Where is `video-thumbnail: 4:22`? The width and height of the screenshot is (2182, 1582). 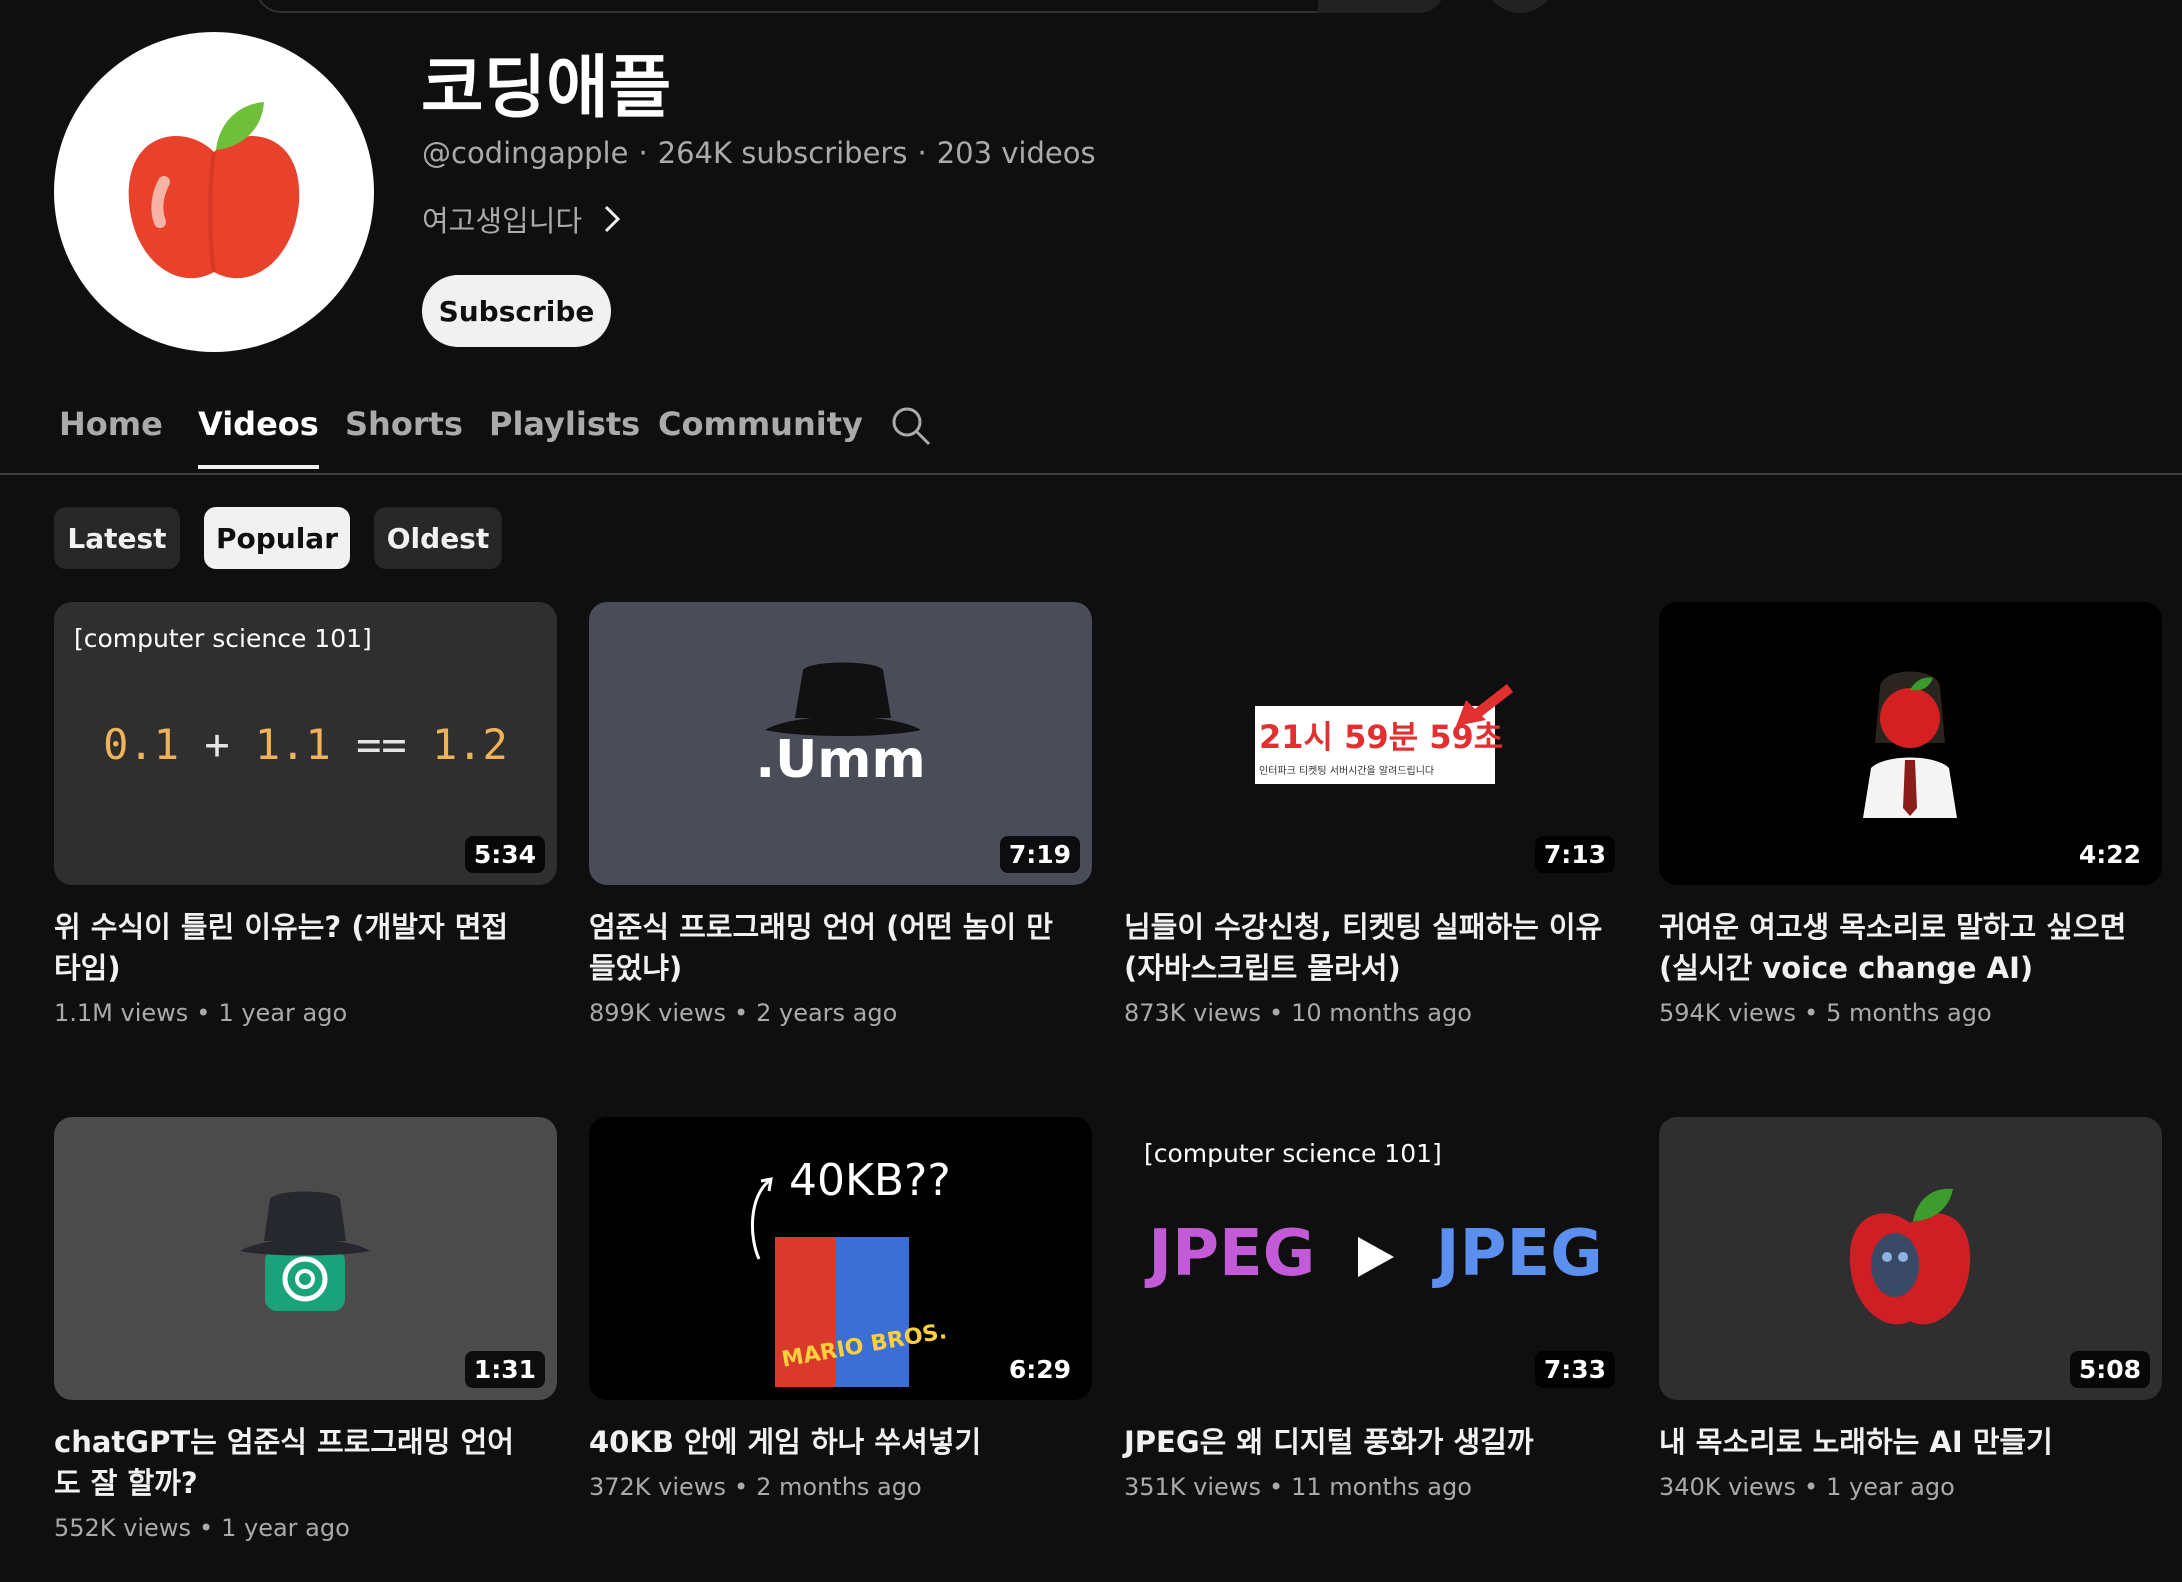
video-thumbnail: 4:22 is located at coordinates (1910, 743).